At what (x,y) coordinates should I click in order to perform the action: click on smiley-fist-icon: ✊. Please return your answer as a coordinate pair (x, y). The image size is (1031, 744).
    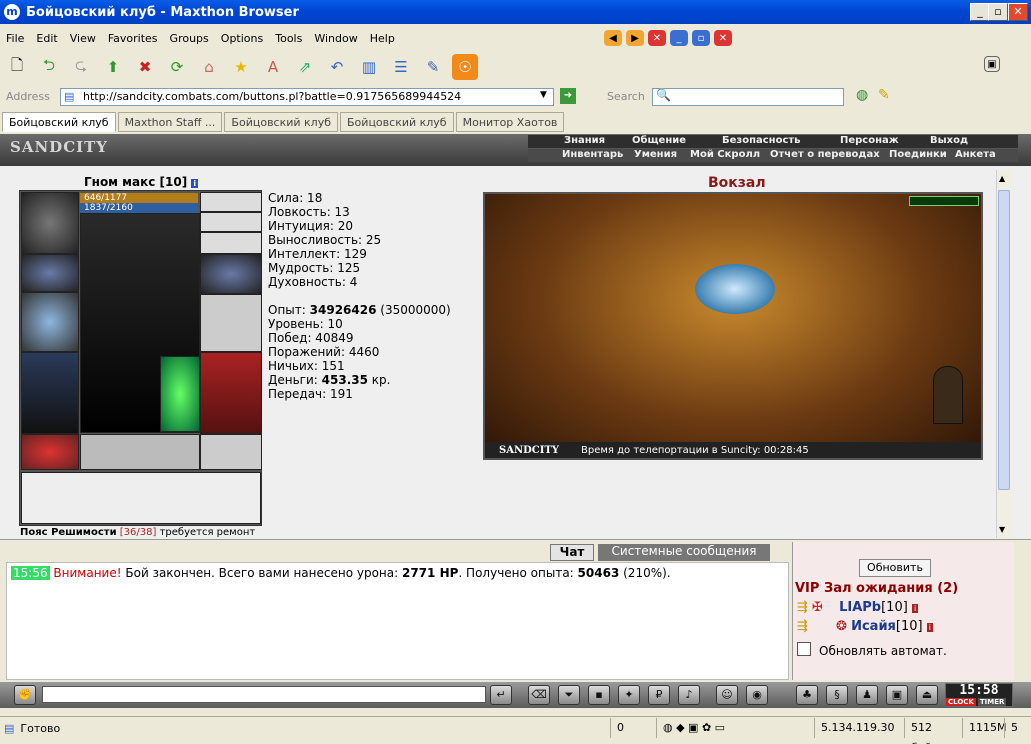
    Looking at the image, I should click on (25, 695).